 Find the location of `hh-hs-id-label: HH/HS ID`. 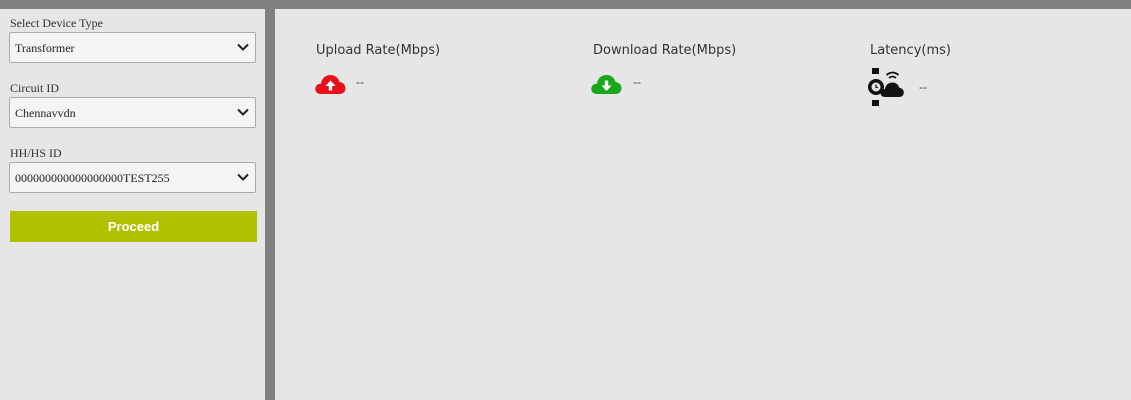

hh-hs-id-label: HH/HS ID is located at coordinates (36, 153).